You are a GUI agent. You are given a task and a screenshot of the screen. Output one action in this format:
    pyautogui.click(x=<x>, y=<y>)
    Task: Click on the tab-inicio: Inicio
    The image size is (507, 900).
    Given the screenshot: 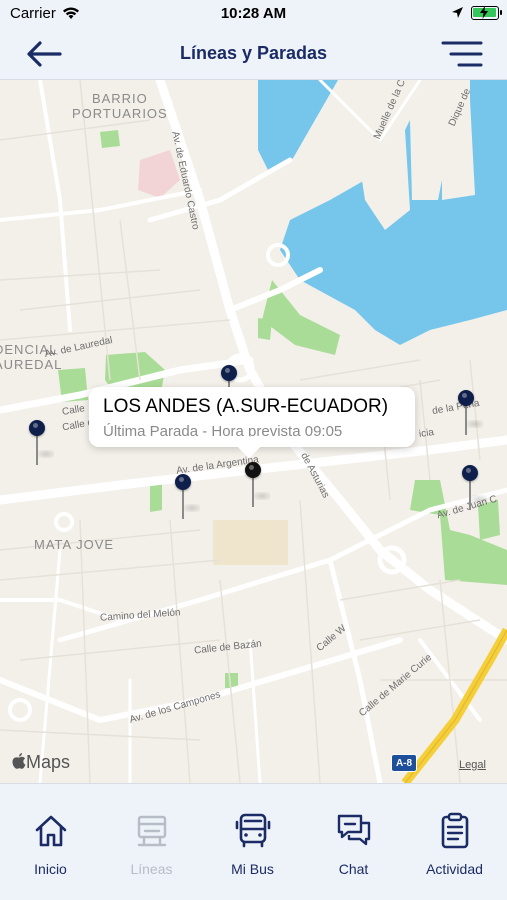 What is the action you would take?
    pyautogui.click(x=50, y=842)
    